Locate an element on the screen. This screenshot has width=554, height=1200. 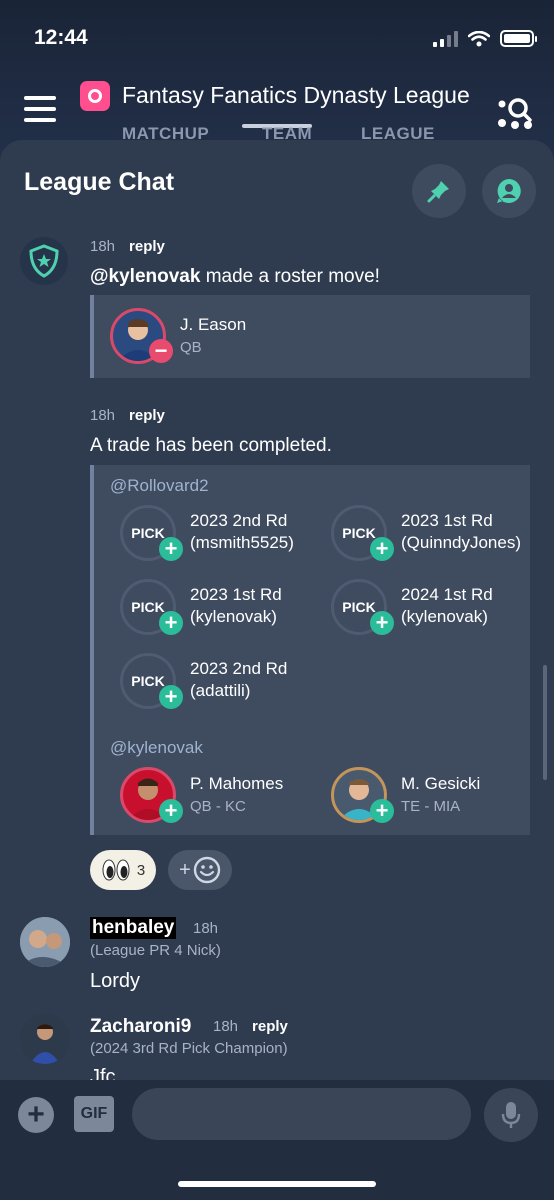
trade-side-user: @Rollovard2 is located at coordinates (159, 486).